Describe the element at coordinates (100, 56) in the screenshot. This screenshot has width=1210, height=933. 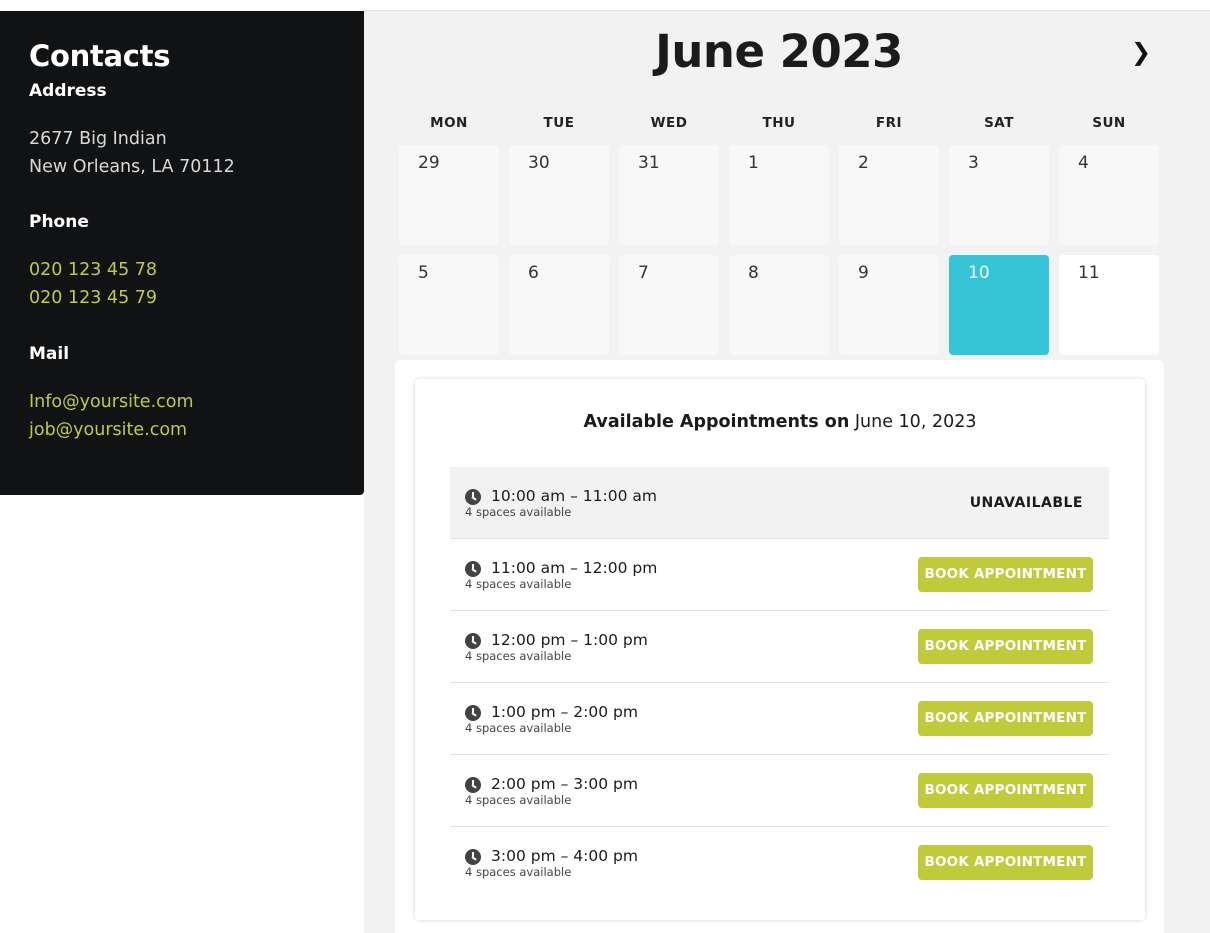
I see `contacts-title: Contacts` at that location.